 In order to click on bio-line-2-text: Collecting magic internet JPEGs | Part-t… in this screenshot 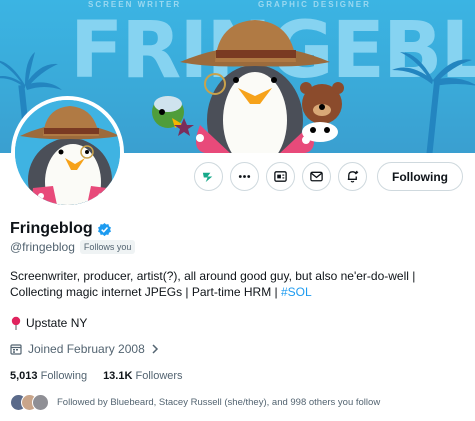, I will do `click(145, 292)`.